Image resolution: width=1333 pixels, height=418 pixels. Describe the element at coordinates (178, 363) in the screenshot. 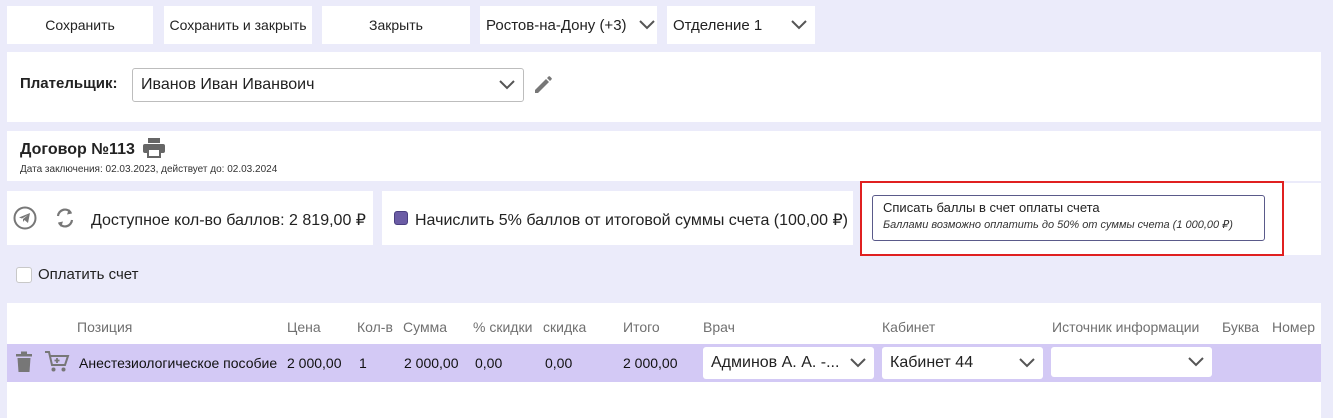

I see `cell-position: Анестезиологическое пособие` at that location.